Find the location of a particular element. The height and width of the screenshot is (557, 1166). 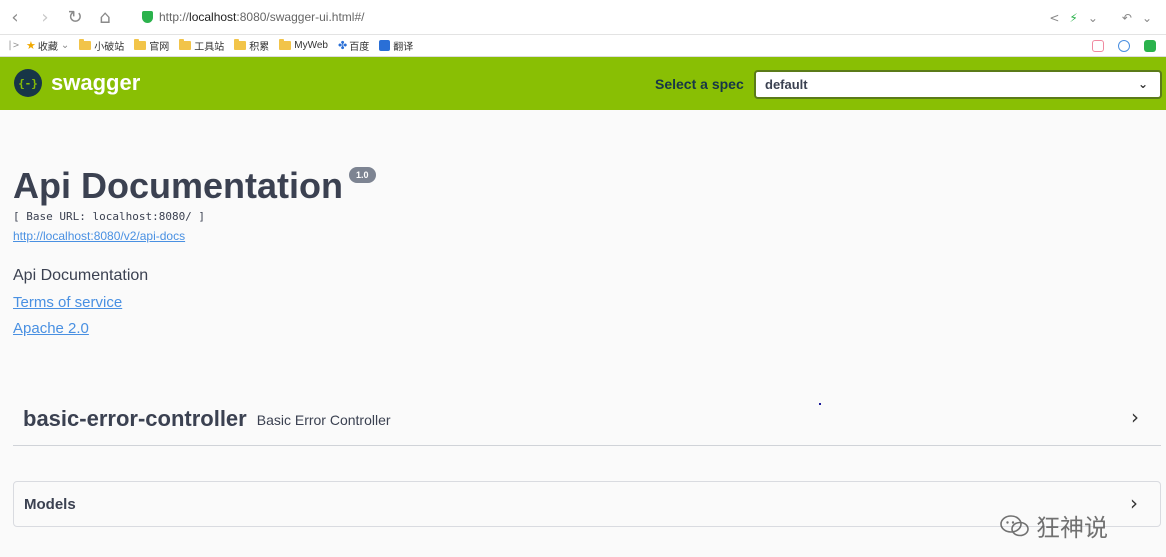

swagger-logo: {-} swagger is located at coordinates (77, 83).